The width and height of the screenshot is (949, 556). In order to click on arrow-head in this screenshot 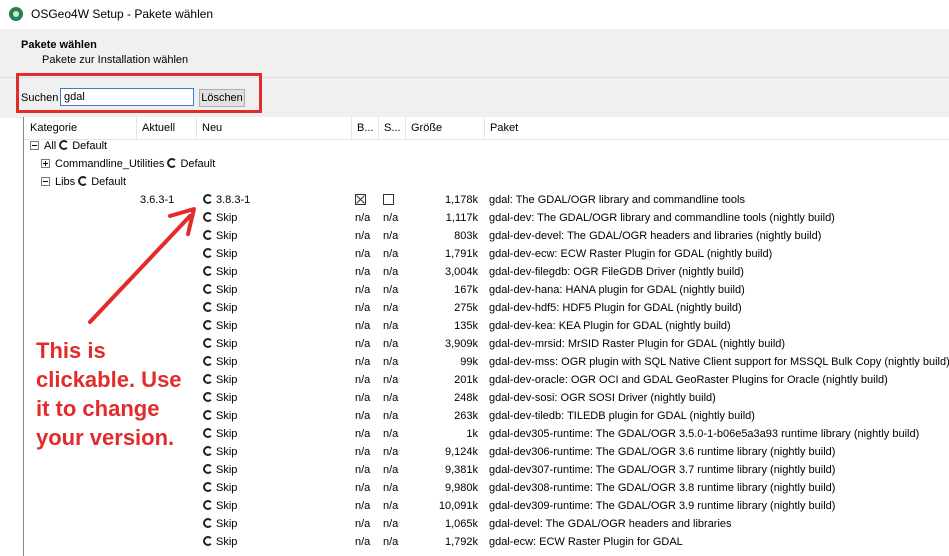, I will do `click(182, 221)`.